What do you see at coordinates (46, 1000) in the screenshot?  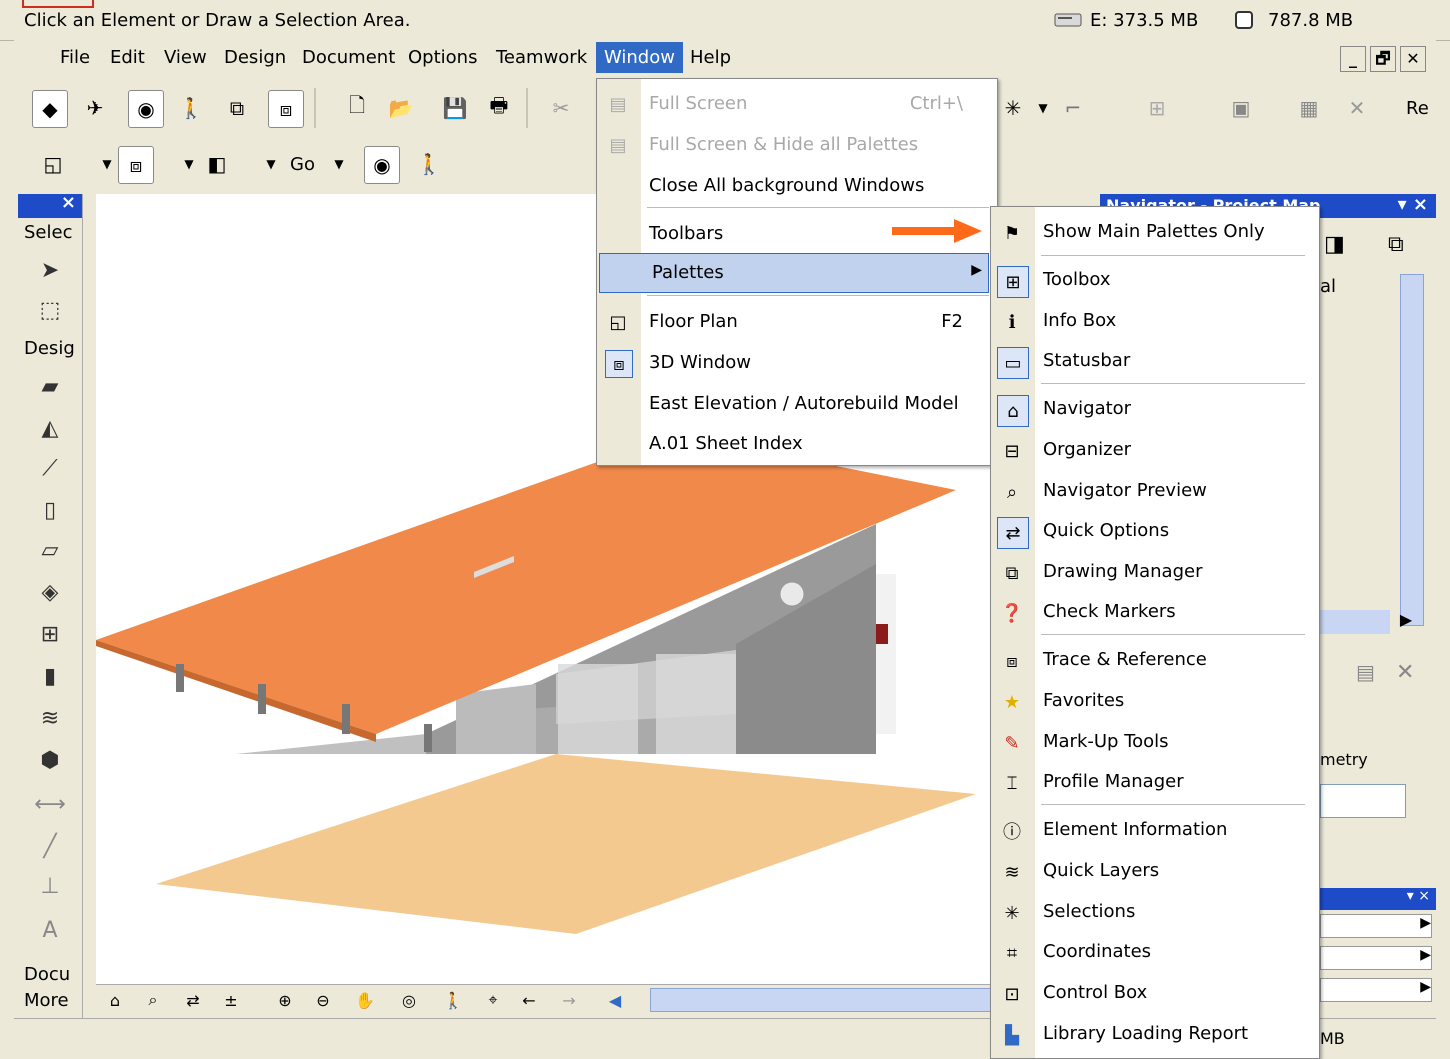 I see `more-section-label: More` at bounding box center [46, 1000].